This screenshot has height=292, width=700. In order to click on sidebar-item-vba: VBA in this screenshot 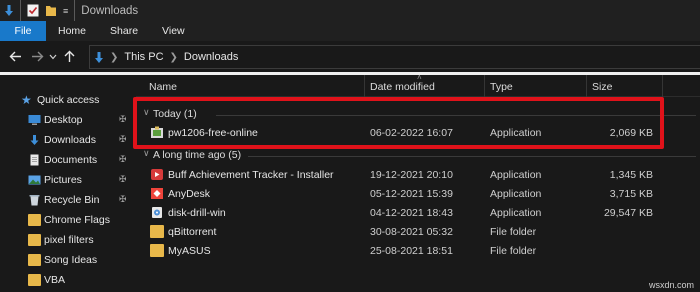, I will do `click(68, 280)`.